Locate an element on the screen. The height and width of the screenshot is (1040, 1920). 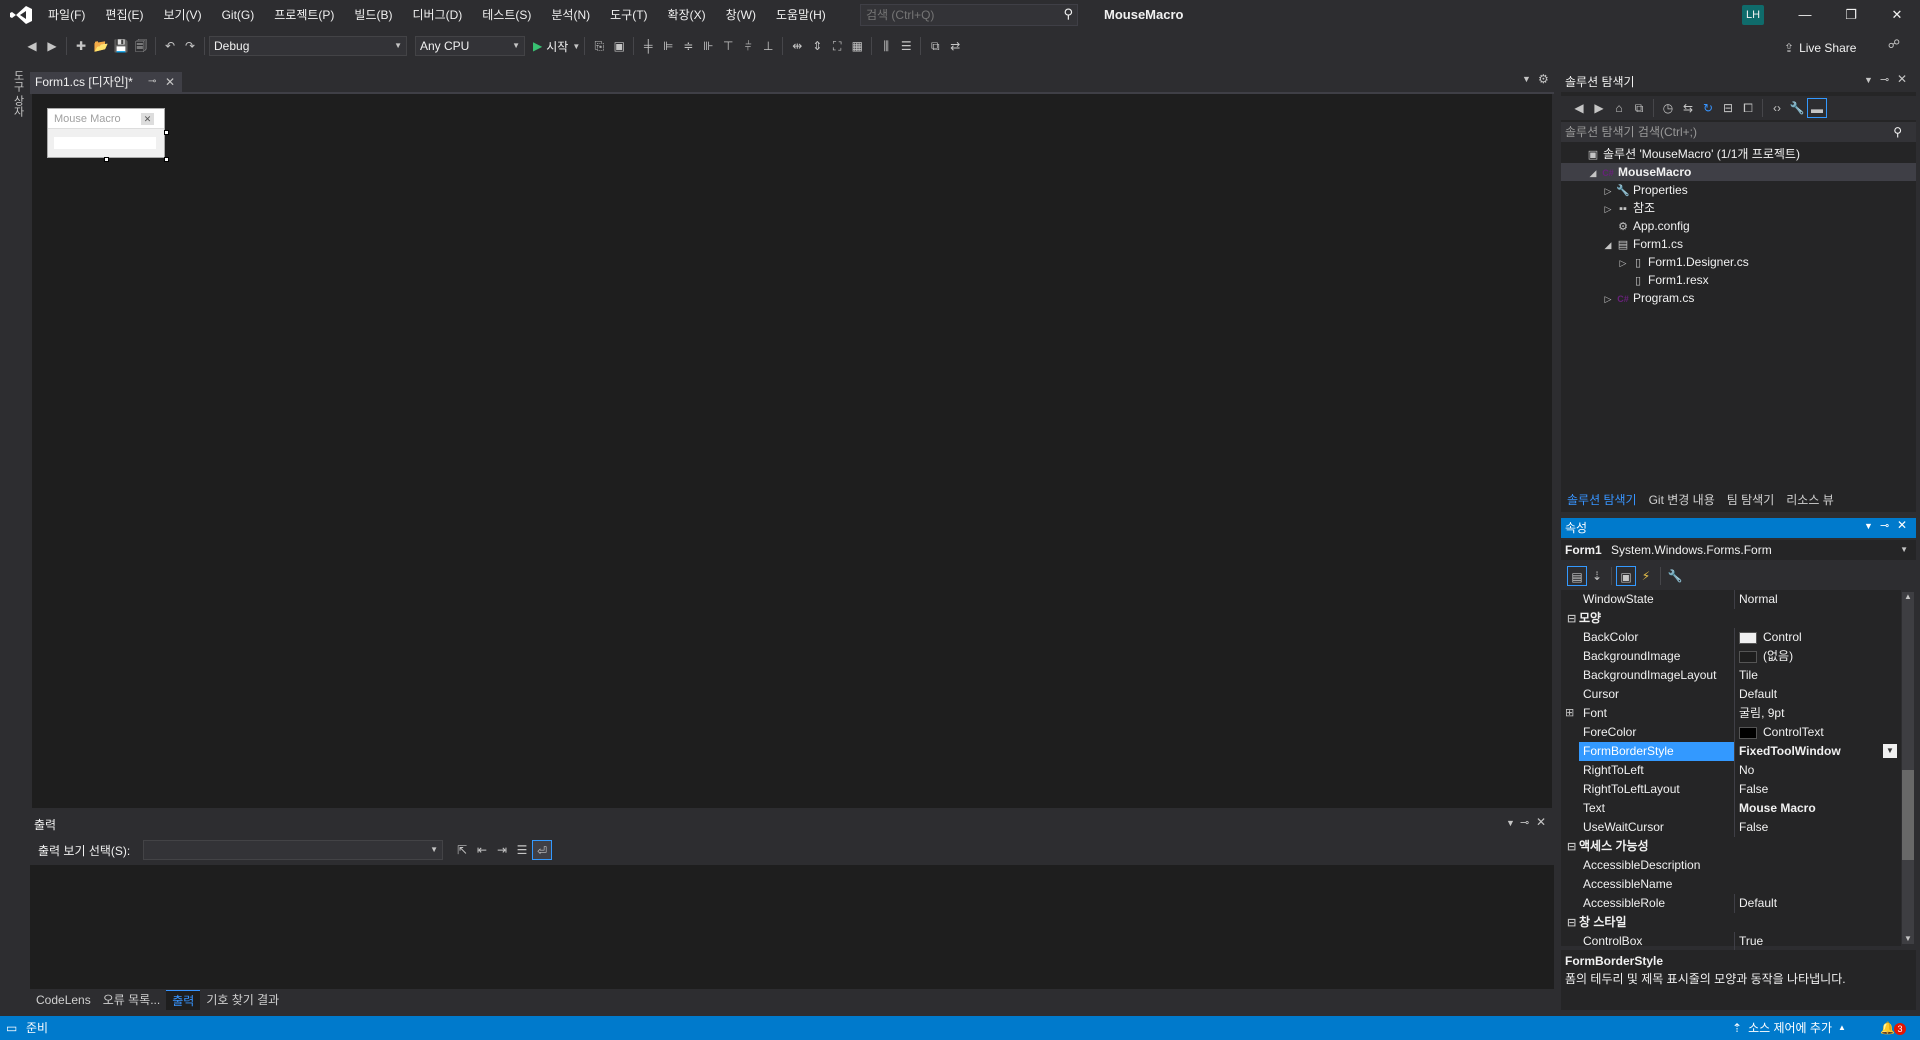
property-row: ⊞ Font 굴림, 9pt is located at coordinates (1731, 713).